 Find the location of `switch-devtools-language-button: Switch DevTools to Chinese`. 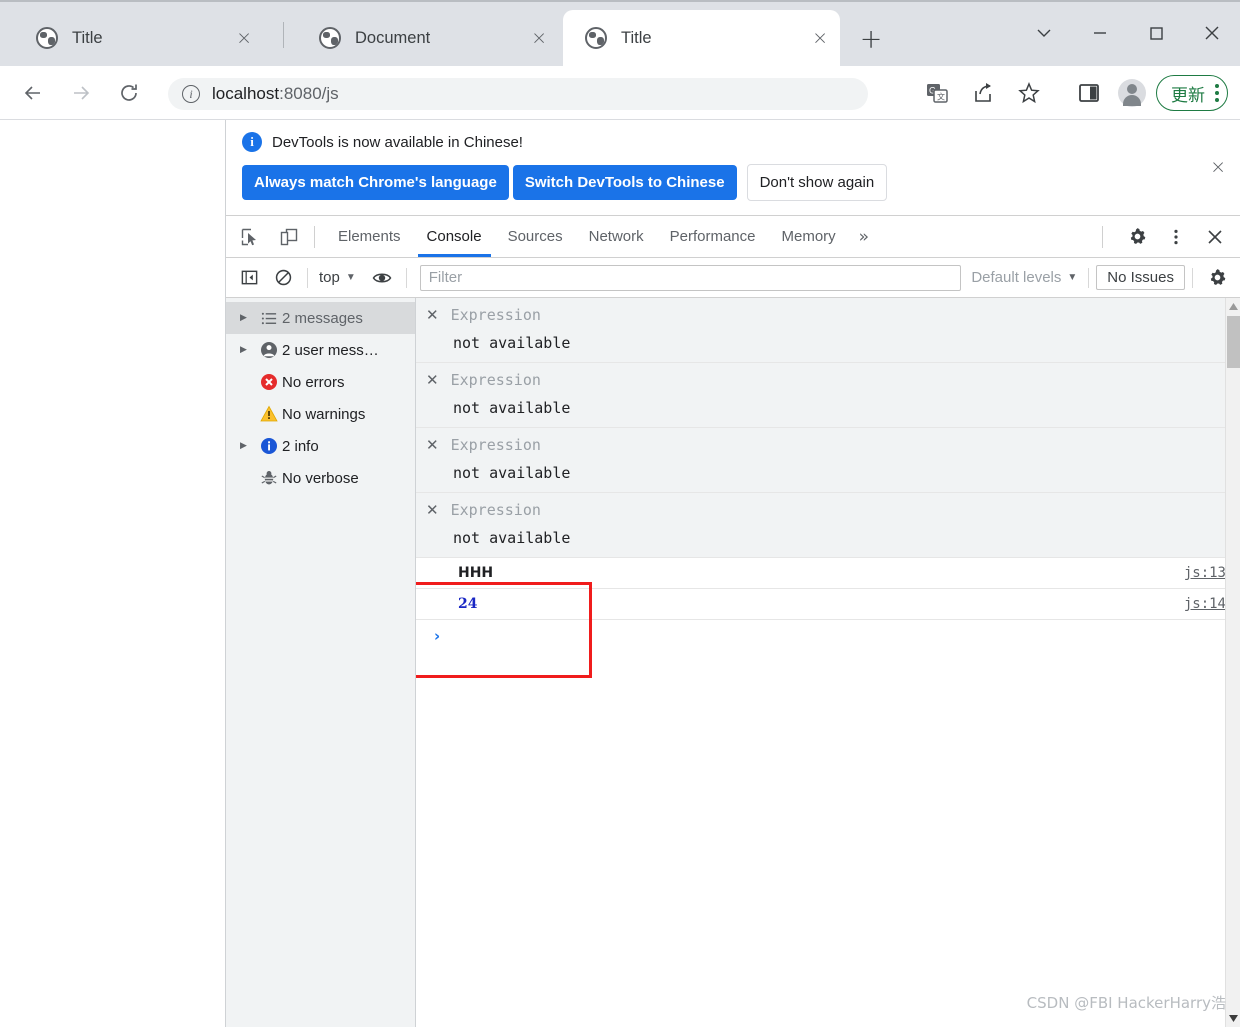

switch-devtools-language-button: Switch DevTools to Chinese is located at coordinates (624, 182).